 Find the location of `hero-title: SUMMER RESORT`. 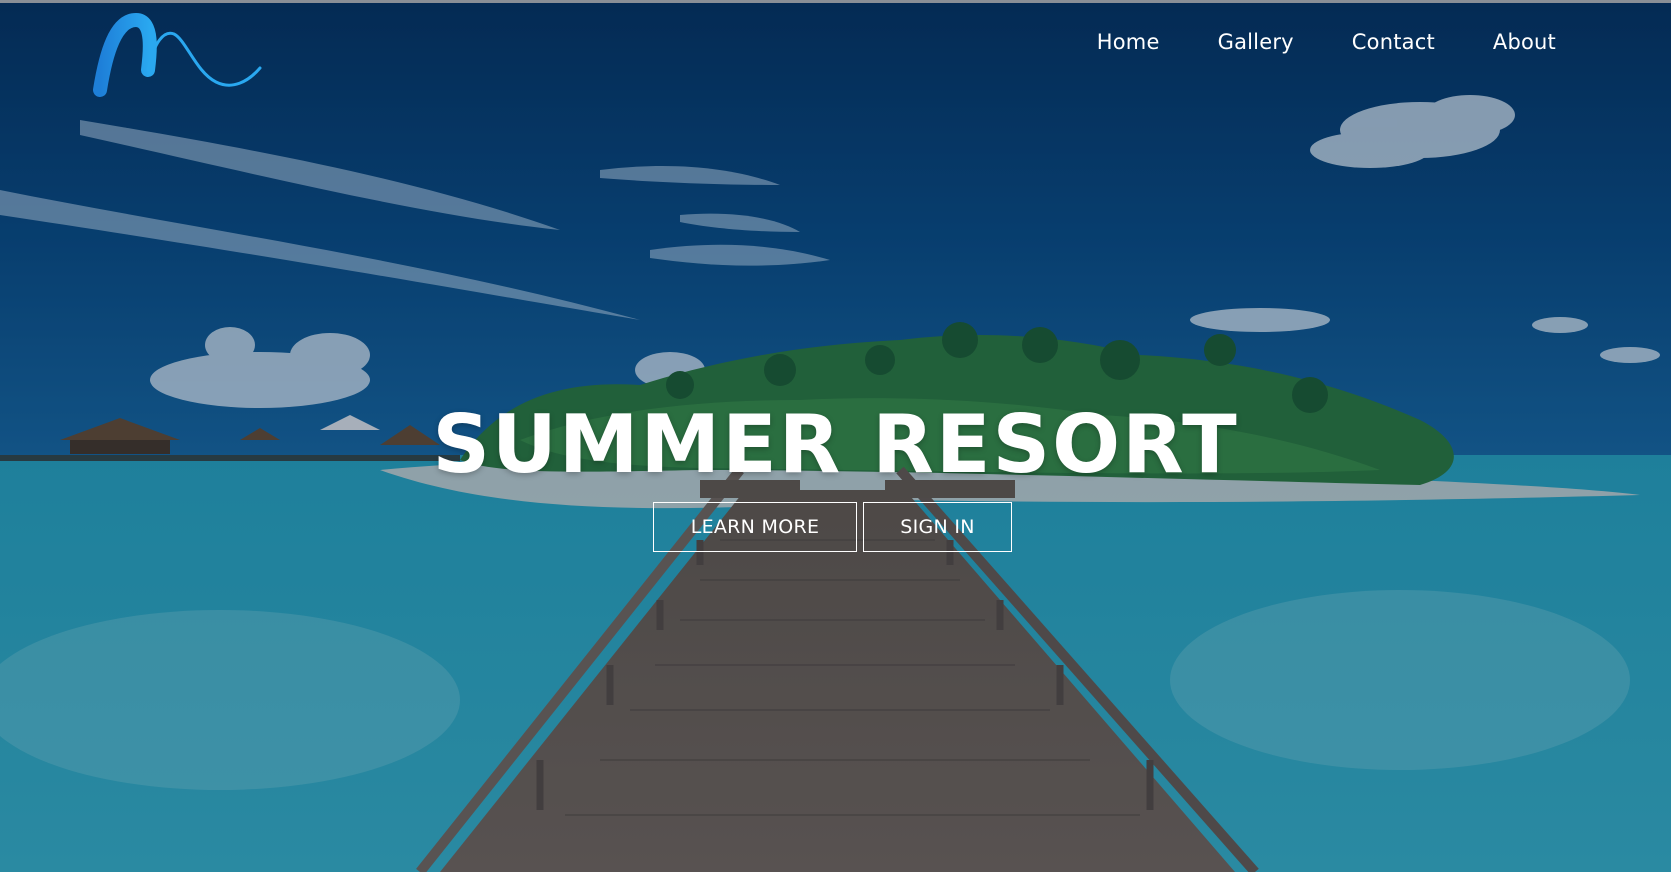

hero-title: SUMMER RESORT is located at coordinates (835, 444).